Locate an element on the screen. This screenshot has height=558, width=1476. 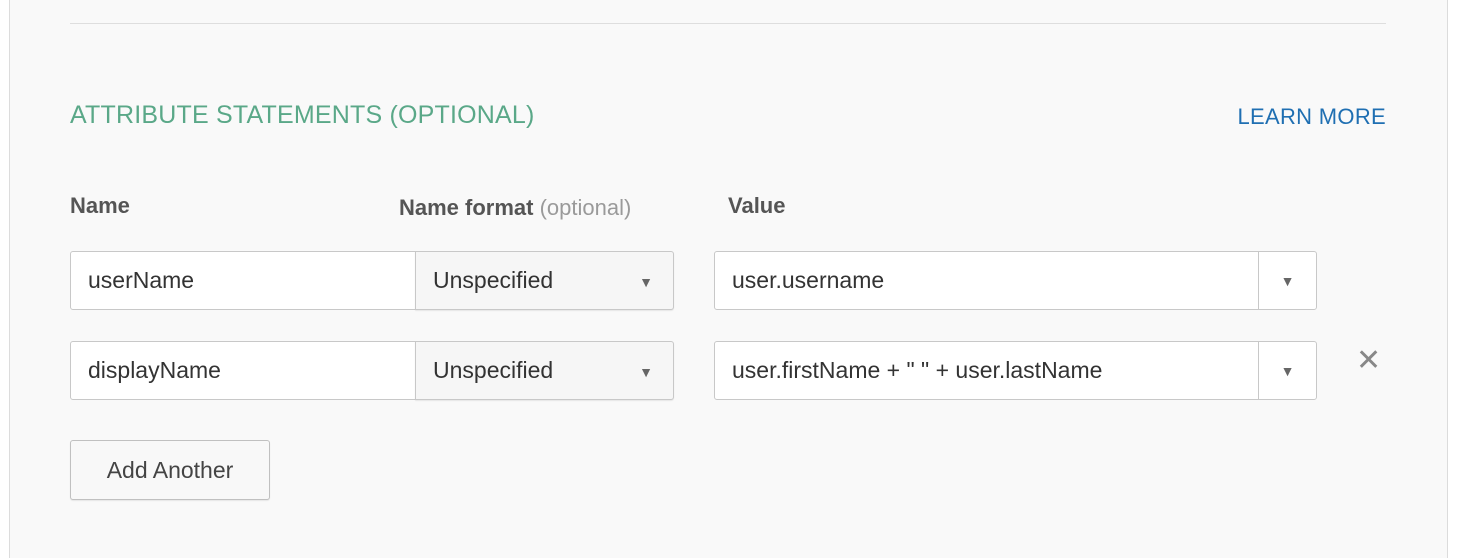
name-format-column-label: Name format (optional) is located at coordinates (515, 208).